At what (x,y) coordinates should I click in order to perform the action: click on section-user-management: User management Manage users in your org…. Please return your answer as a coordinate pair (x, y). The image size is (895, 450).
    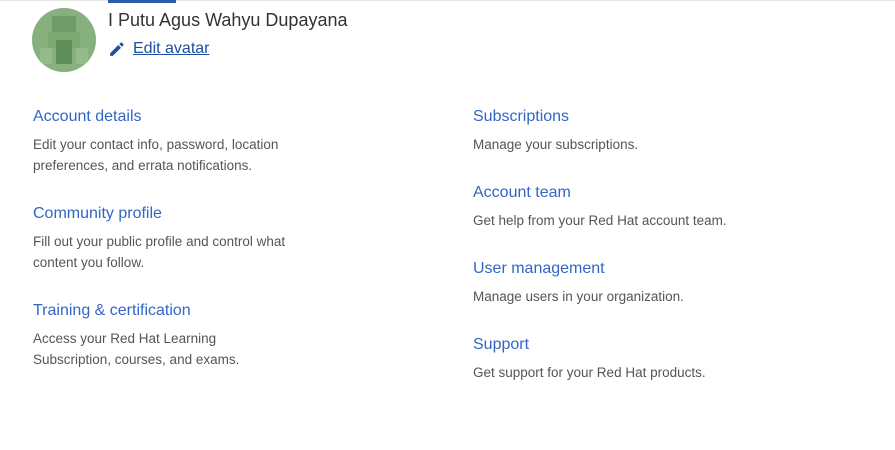
    Looking at the image, I should click on (623, 283).